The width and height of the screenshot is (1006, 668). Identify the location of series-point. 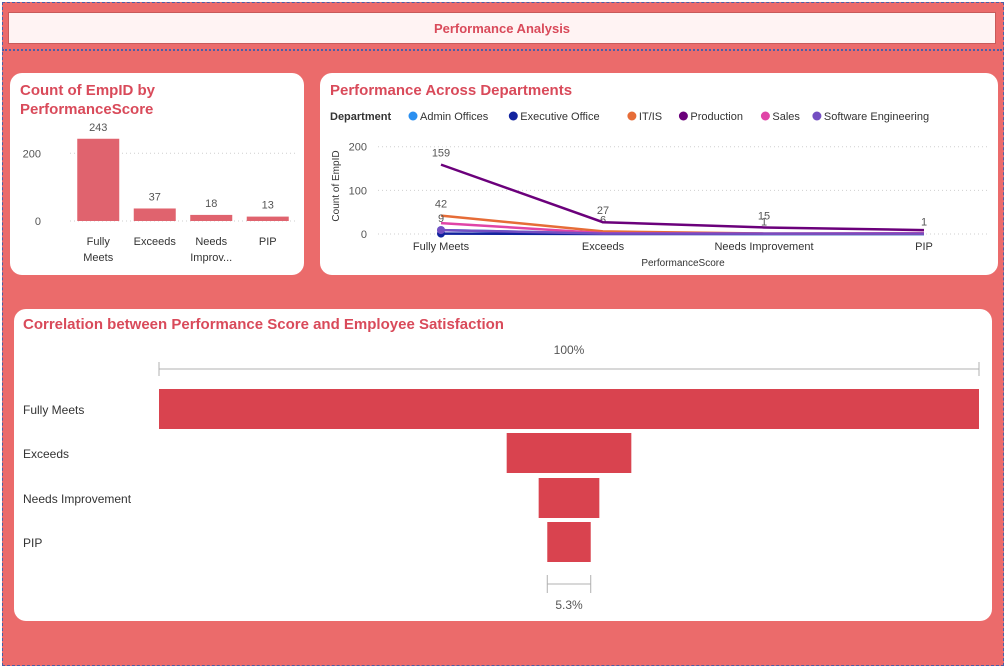
(441, 230).